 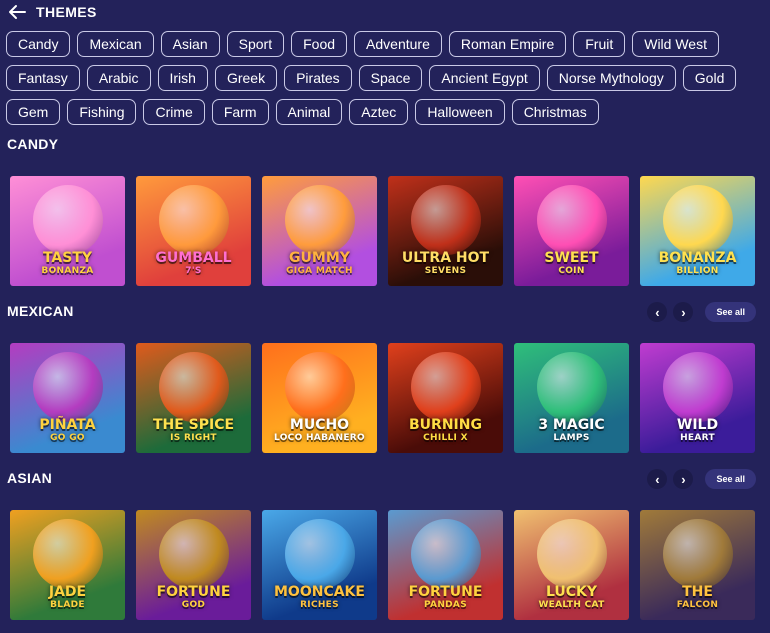 I want to click on game-subtitle: lamps, so click(x=571, y=438).